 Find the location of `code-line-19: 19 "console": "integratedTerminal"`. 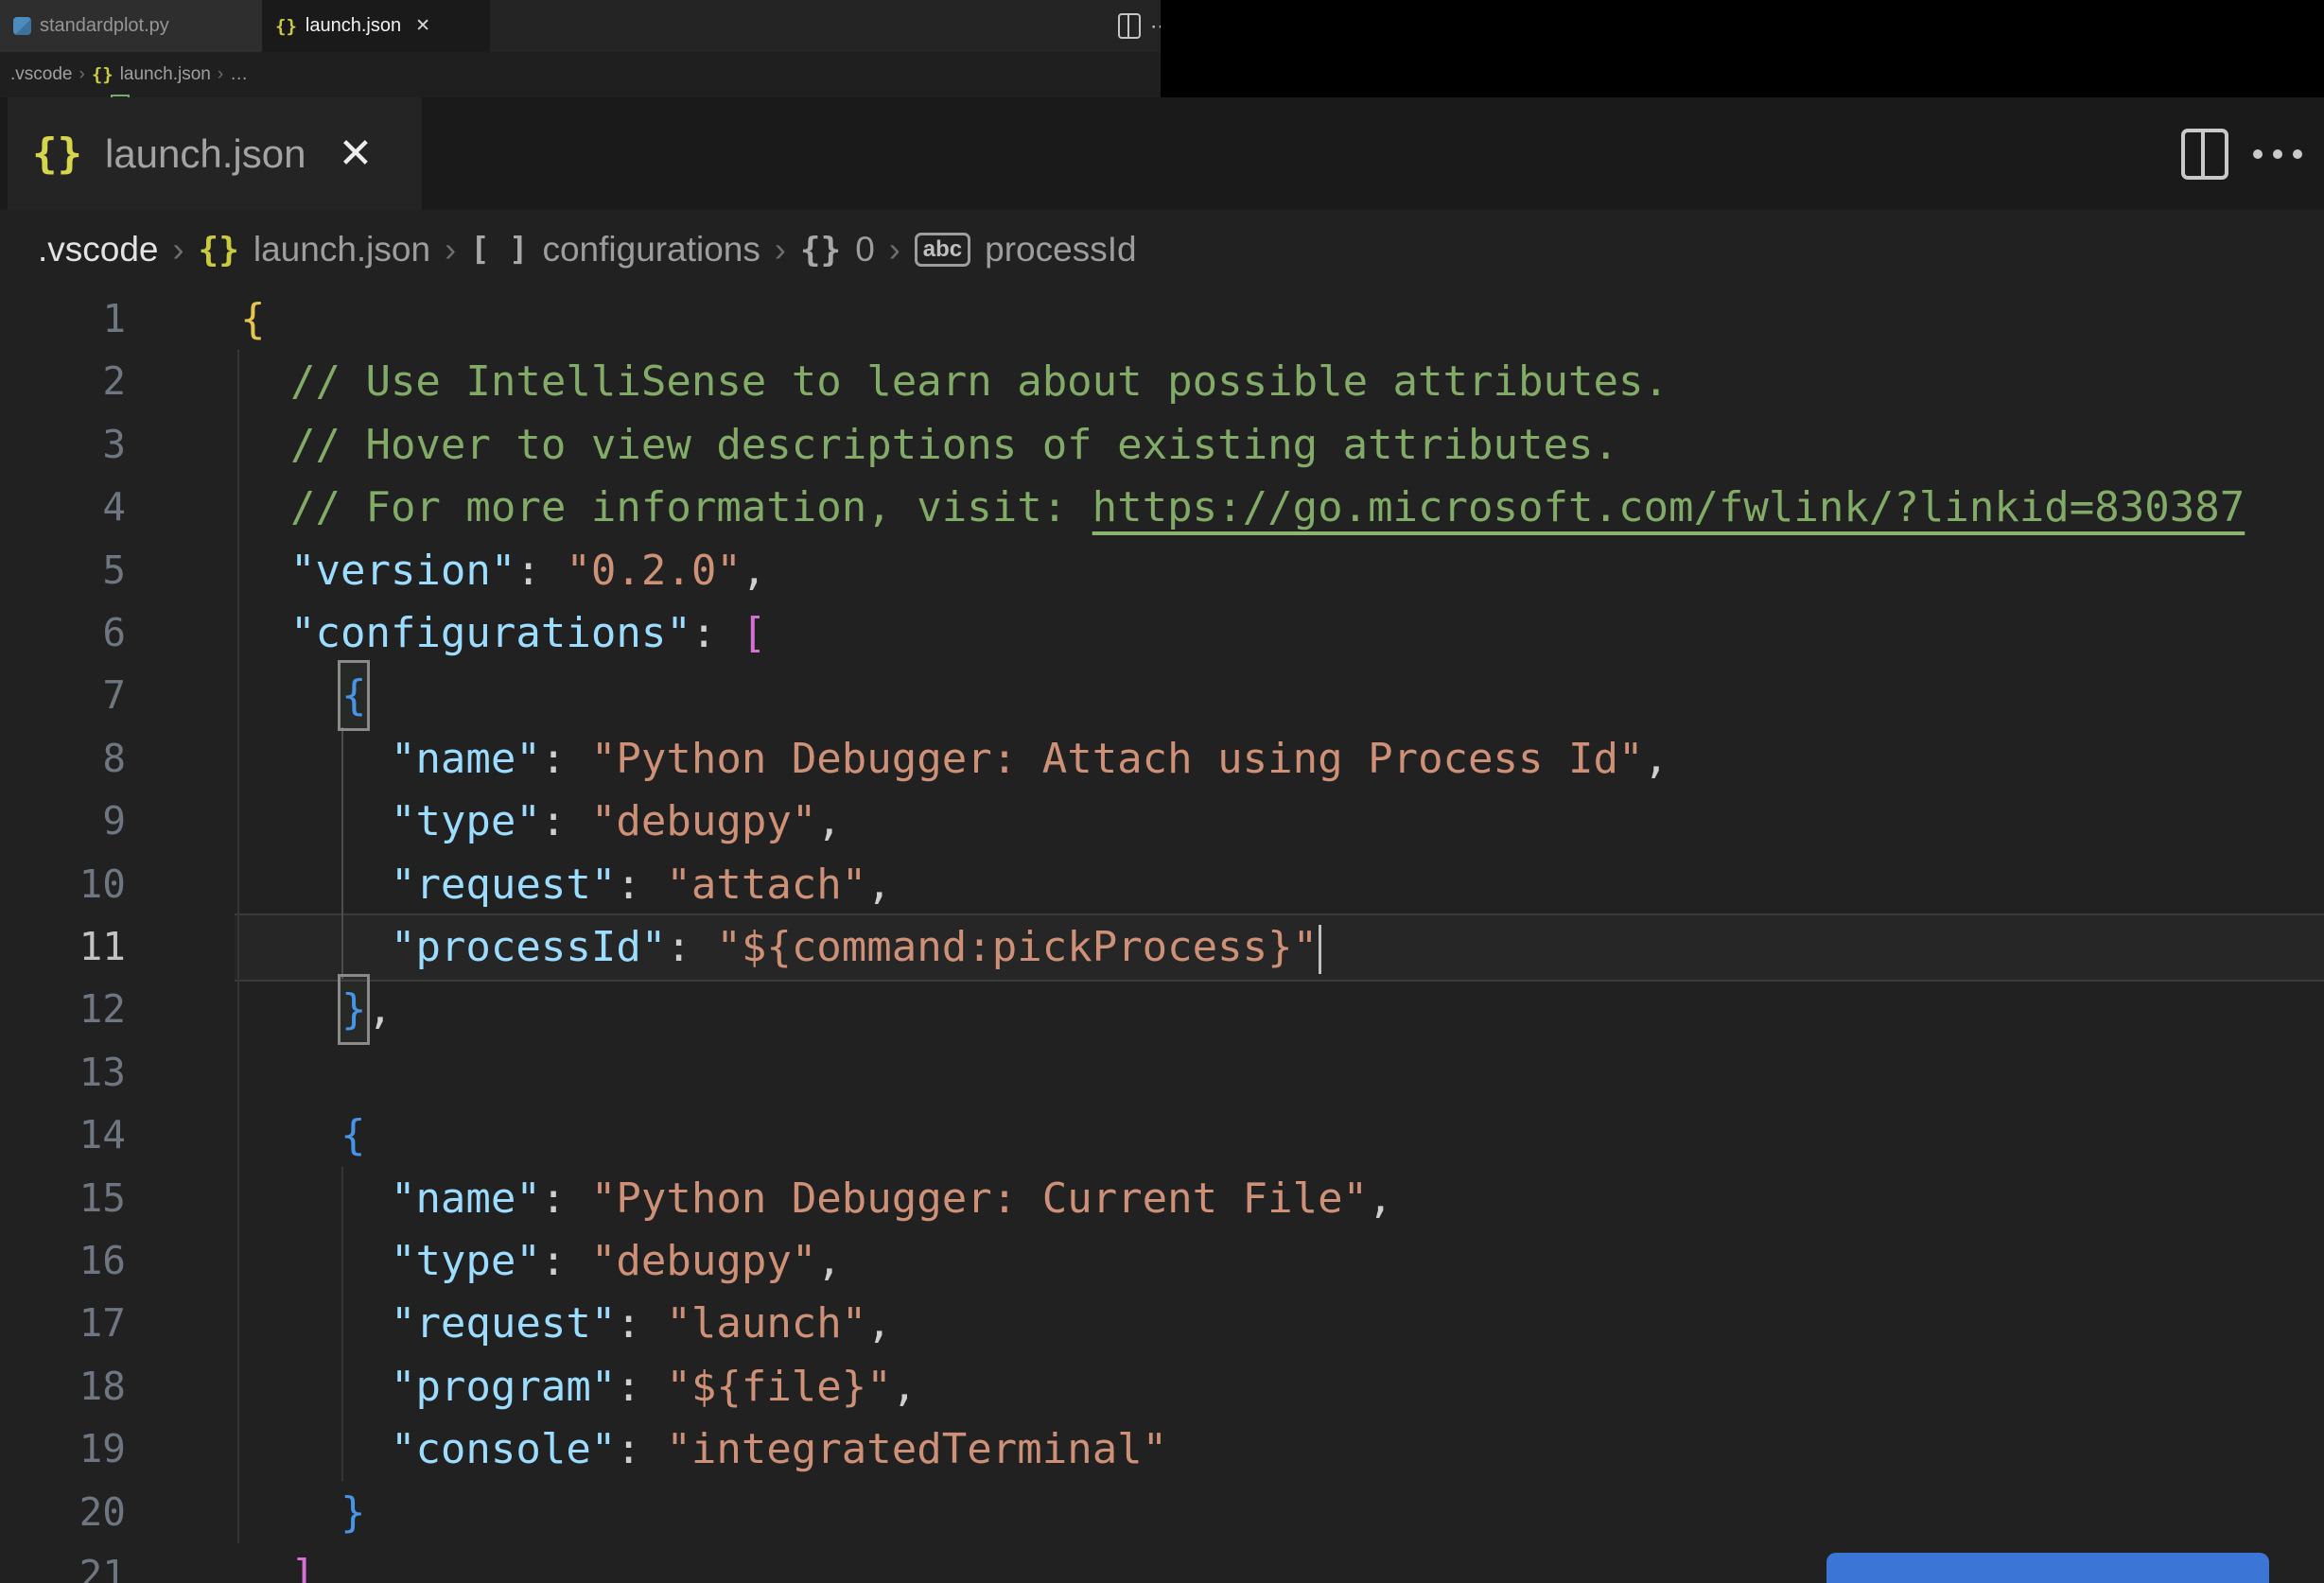

code-line-19: 19 "console": "integratedTerminal" is located at coordinates (1162, 1449).